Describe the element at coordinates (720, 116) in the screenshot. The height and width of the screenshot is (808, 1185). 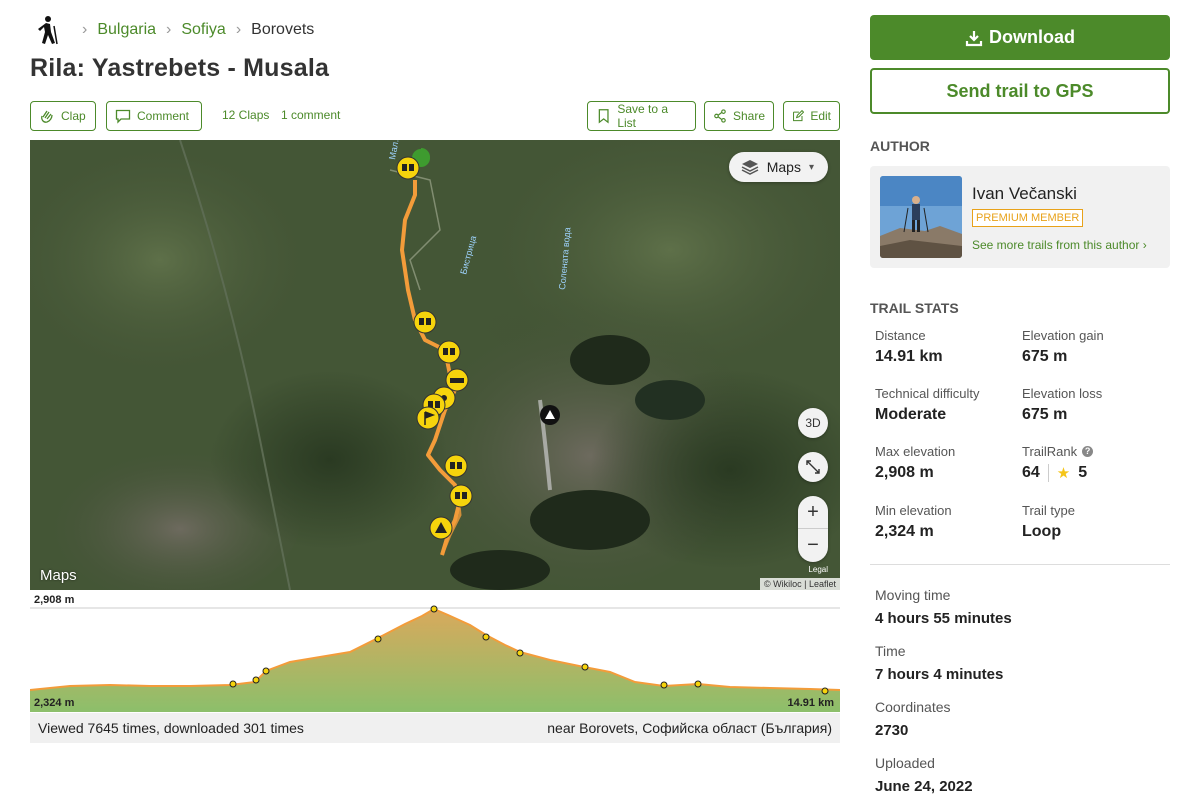
I see `share-icon` at that location.